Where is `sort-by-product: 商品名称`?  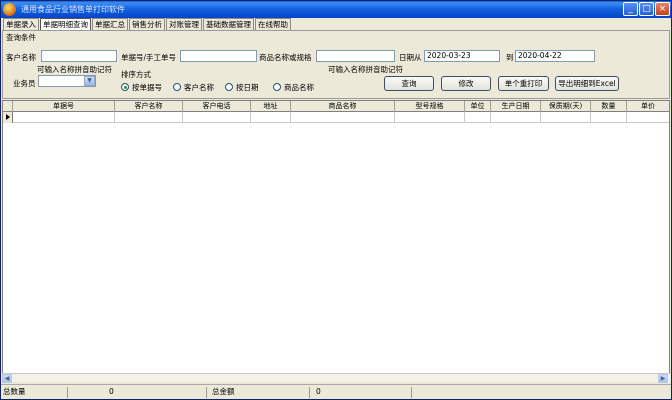 sort-by-product: 商品名称 is located at coordinates (293, 87).